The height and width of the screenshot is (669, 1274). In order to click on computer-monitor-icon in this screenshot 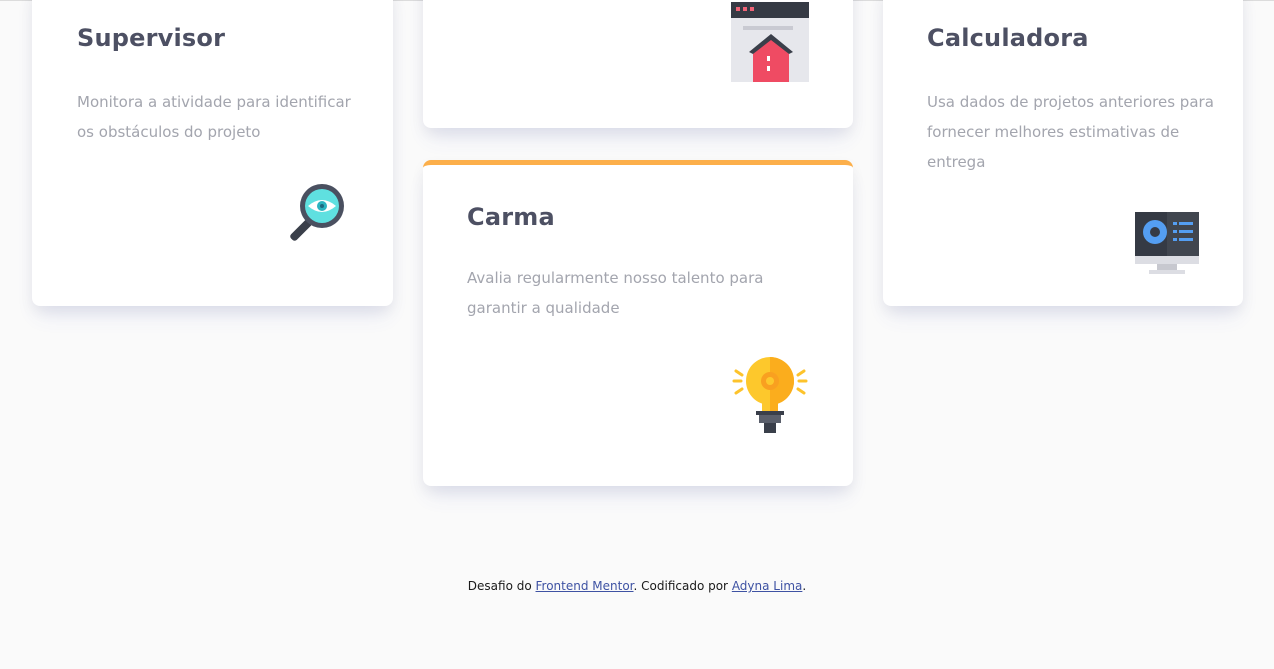, I will do `click(1167, 246)`.